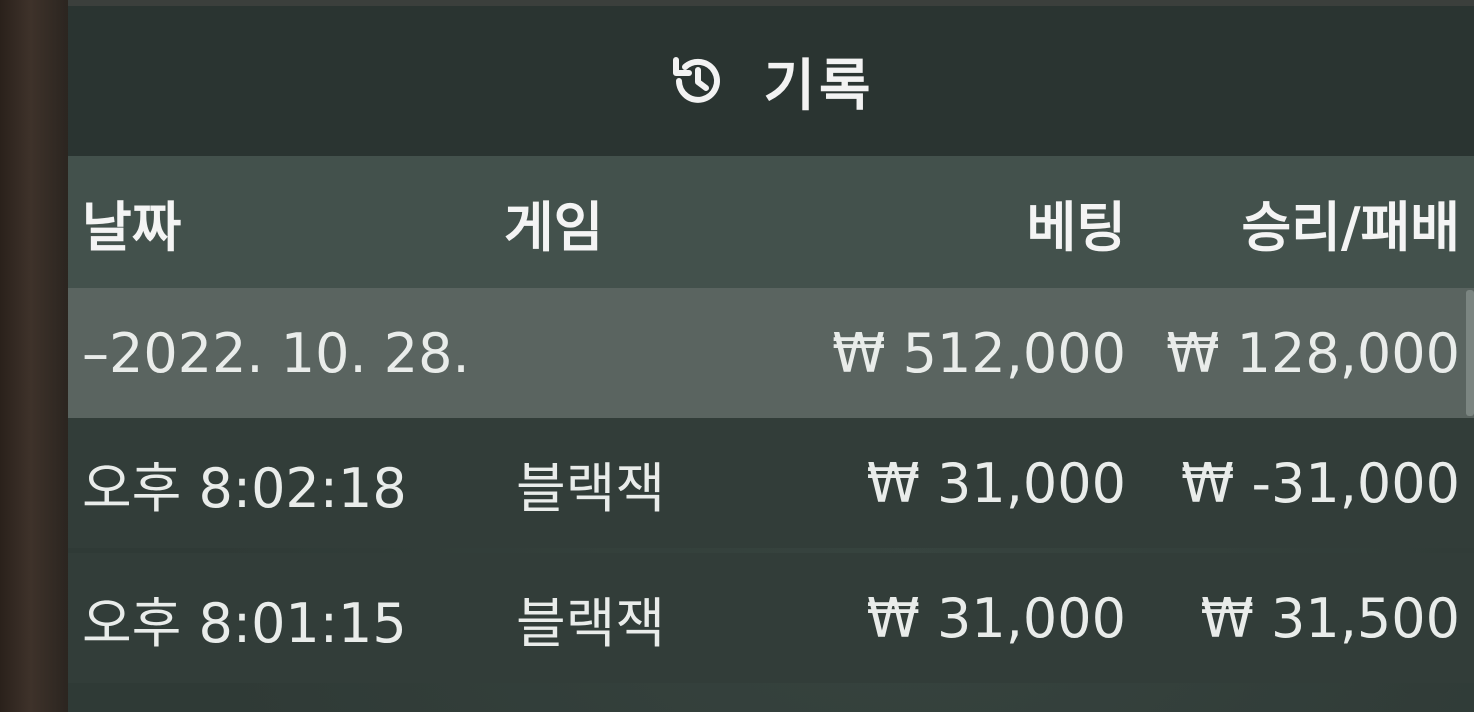 The image size is (1474, 712). What do you see at coordinates (34, 356) in the screenshot?
I see `left-background-edge` at bounding box center [34, 356].